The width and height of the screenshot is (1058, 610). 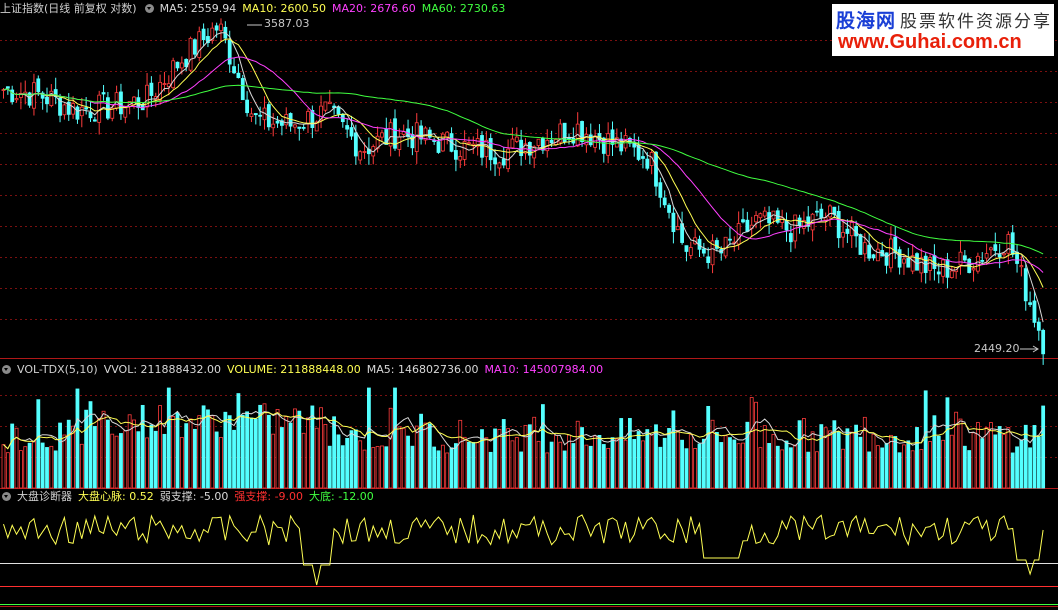 What do you see at coordinates (68, 8) in the screenshot?
I see `price-panel-title: 上证指数(日线 前复权 对数)` at bounding box center [68, 8].